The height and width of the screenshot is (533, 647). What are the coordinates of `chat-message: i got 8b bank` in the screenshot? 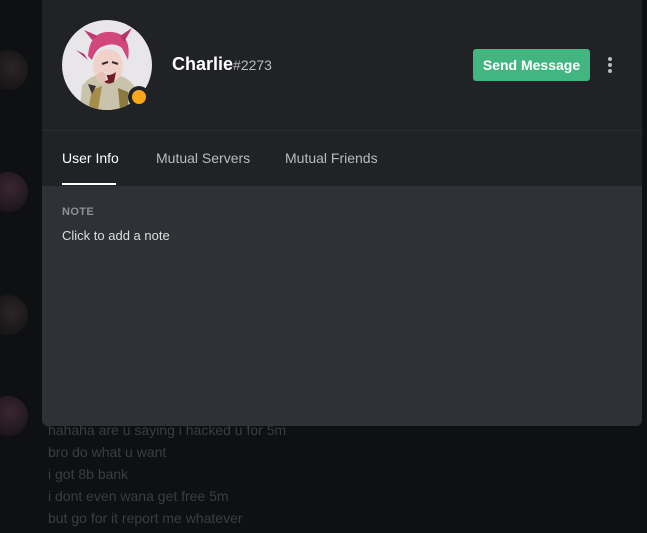 It's located at (88, 474).